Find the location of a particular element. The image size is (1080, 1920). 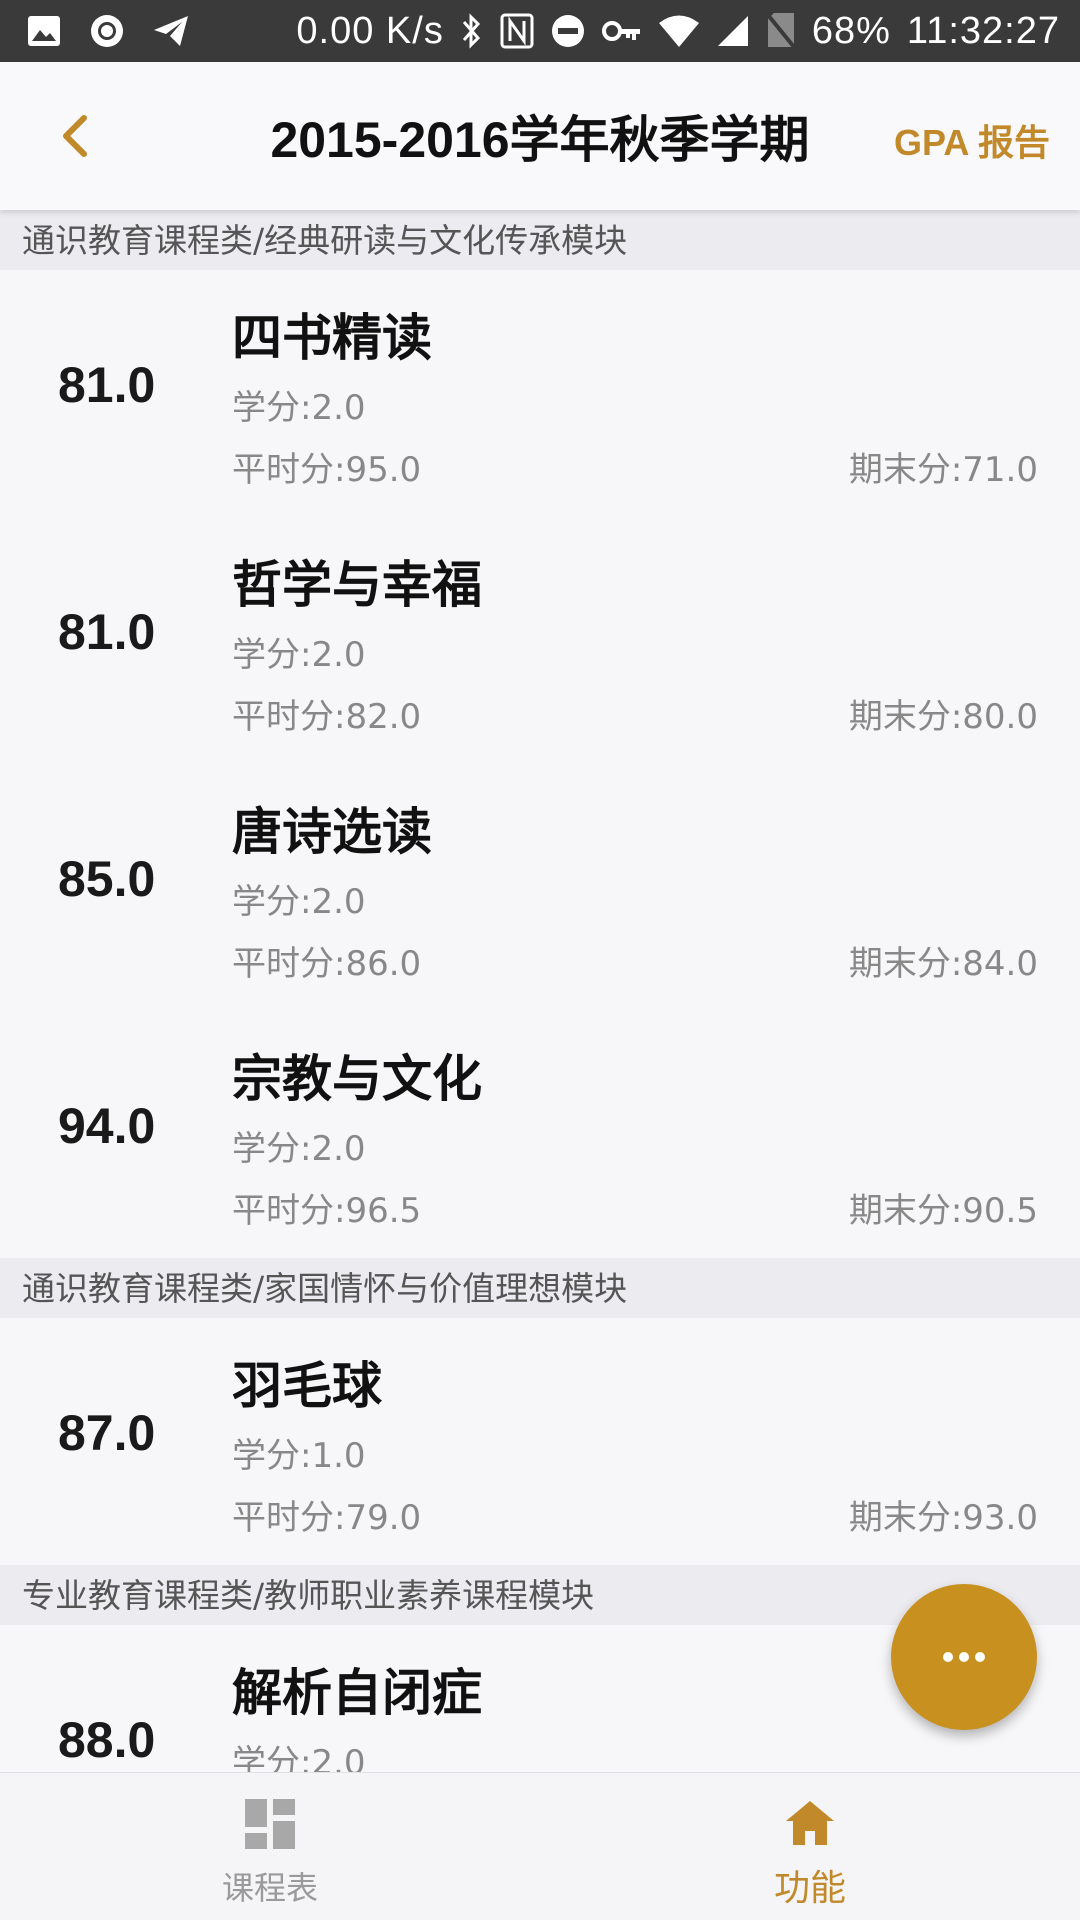

course-item: 85.0 唐诗选读 学分:2.0 平时分:86.0 期末分:84.0 is located at coordinates (540, 887).